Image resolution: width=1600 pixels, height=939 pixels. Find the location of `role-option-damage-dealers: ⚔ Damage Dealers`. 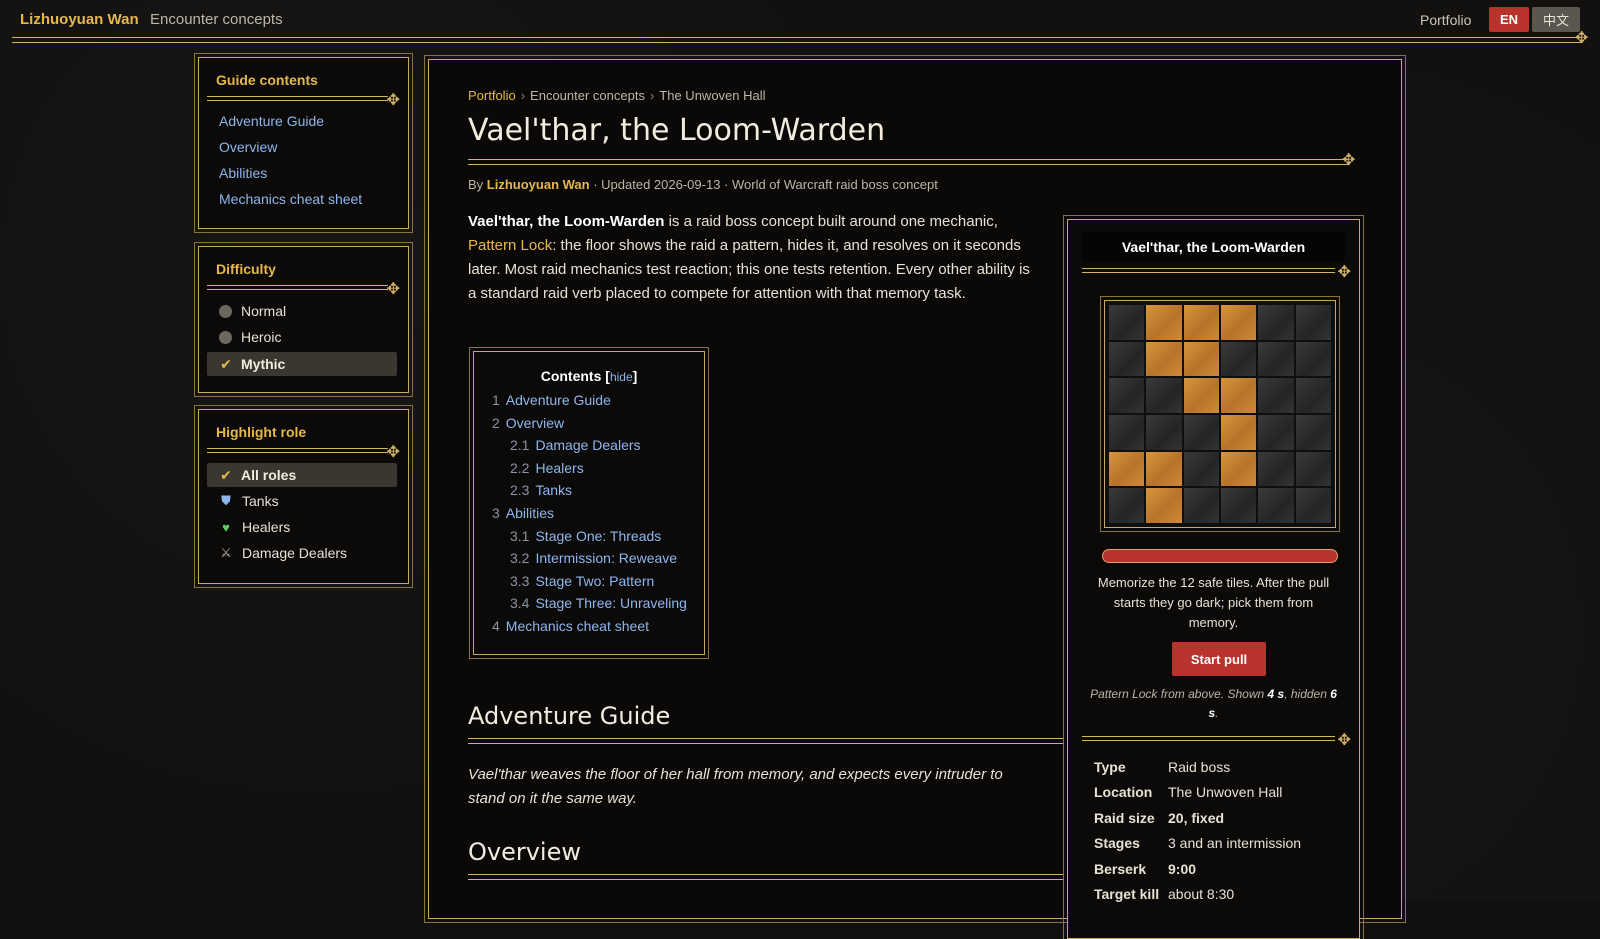

role-option-damage-dealers: ⚔ Damage Dealers is located at coordinates (302, 553).